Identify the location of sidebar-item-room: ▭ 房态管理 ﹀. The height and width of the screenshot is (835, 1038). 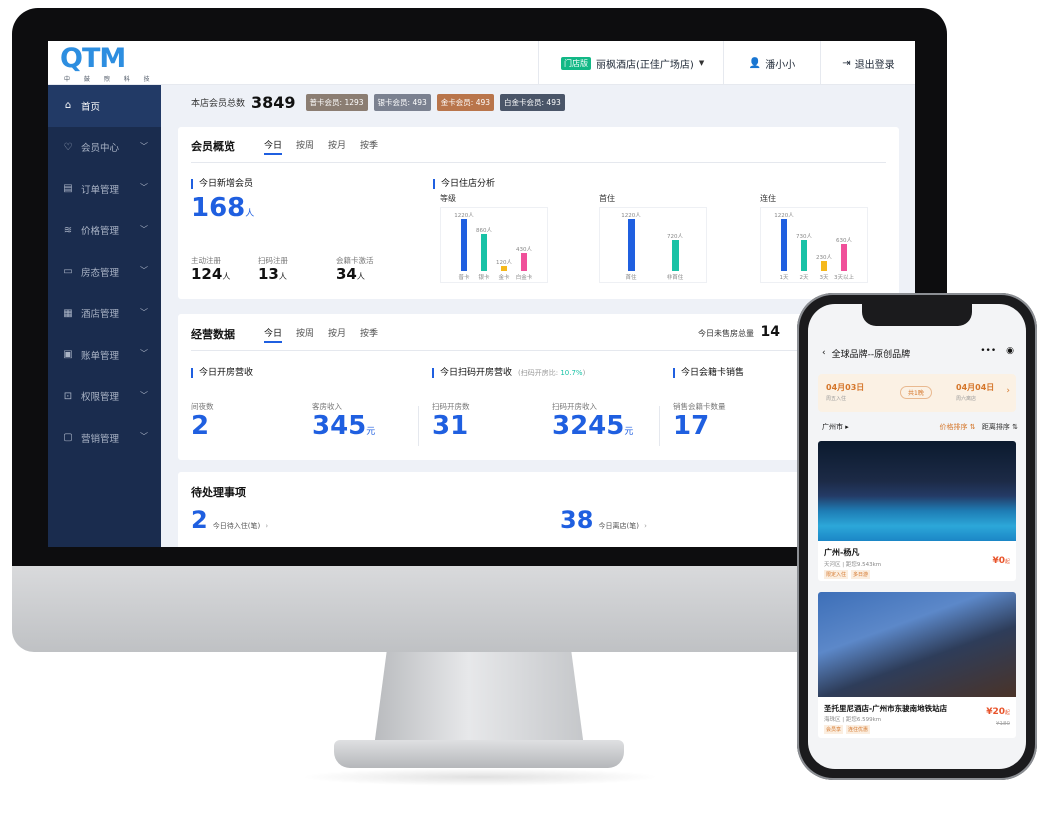
(104, 272).